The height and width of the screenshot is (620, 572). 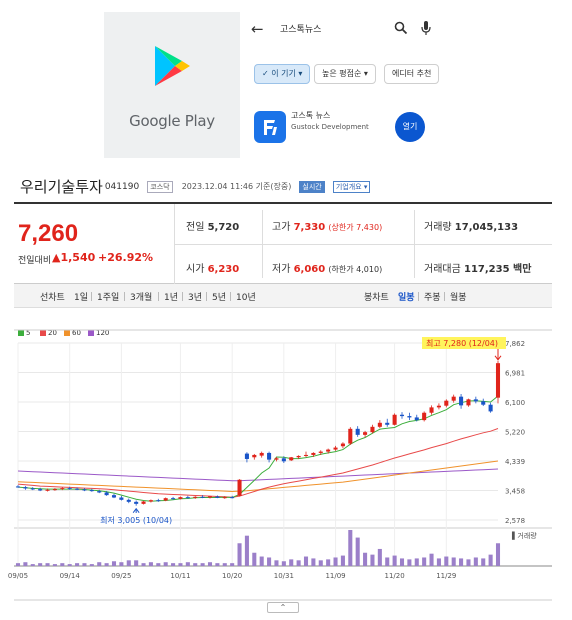 I want to click on tab-monthly: 월봉, so click(x=458, y=296).